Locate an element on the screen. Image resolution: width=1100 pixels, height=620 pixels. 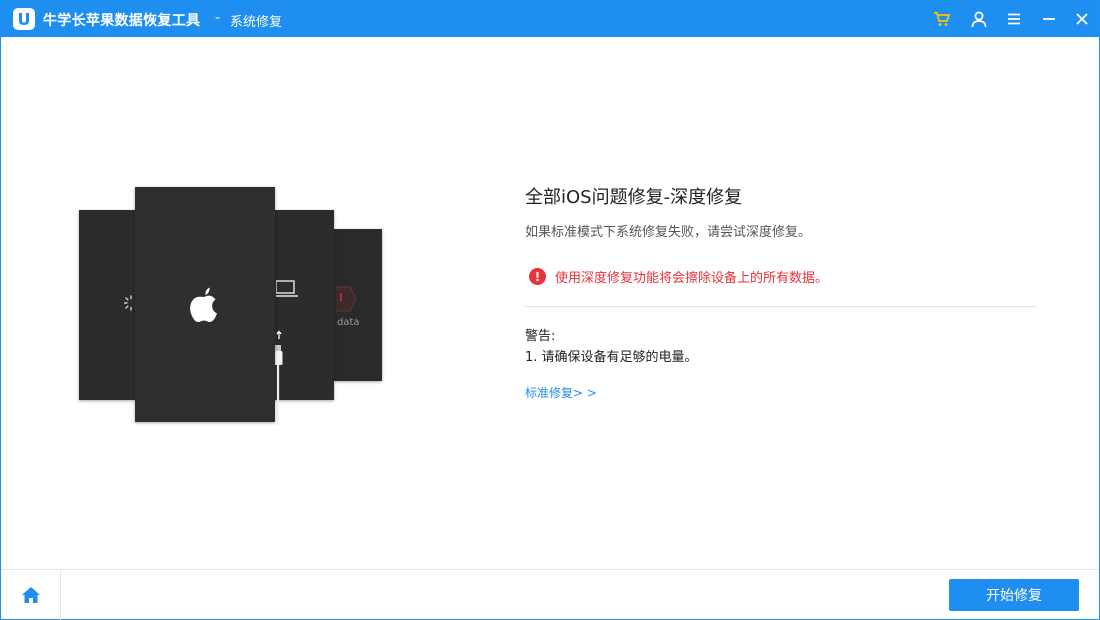
footer-bar: 开始修复 is located at coordinates (550, 594).